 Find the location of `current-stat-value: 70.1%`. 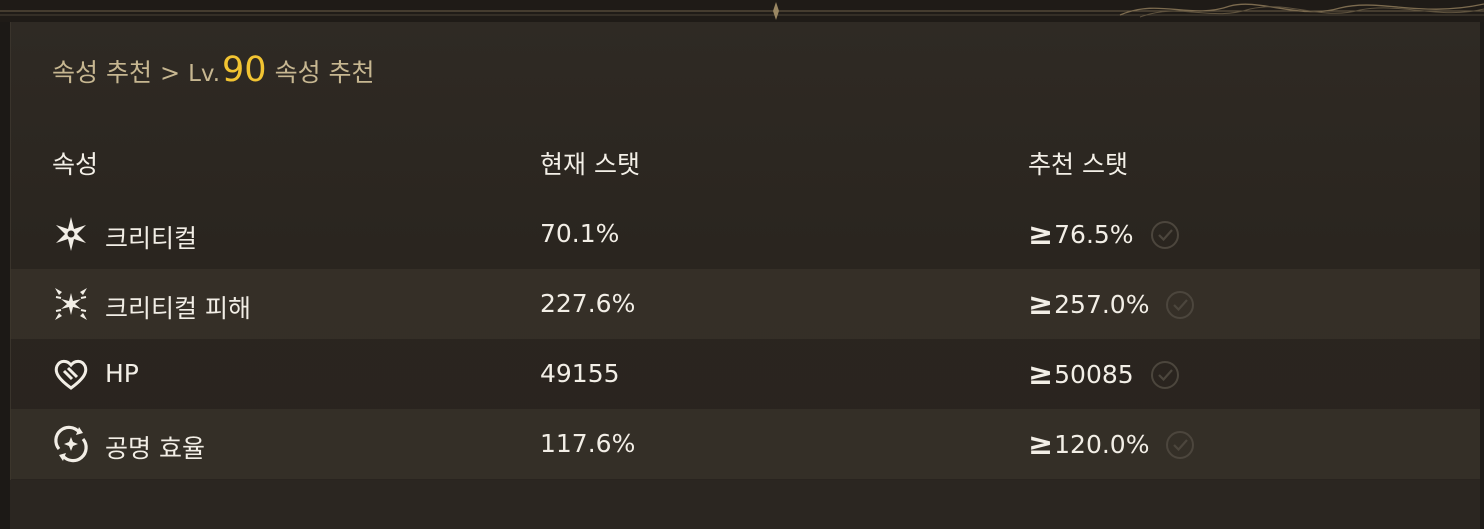

current-stat-value: 70.1% is located at coordinates (580, 233).